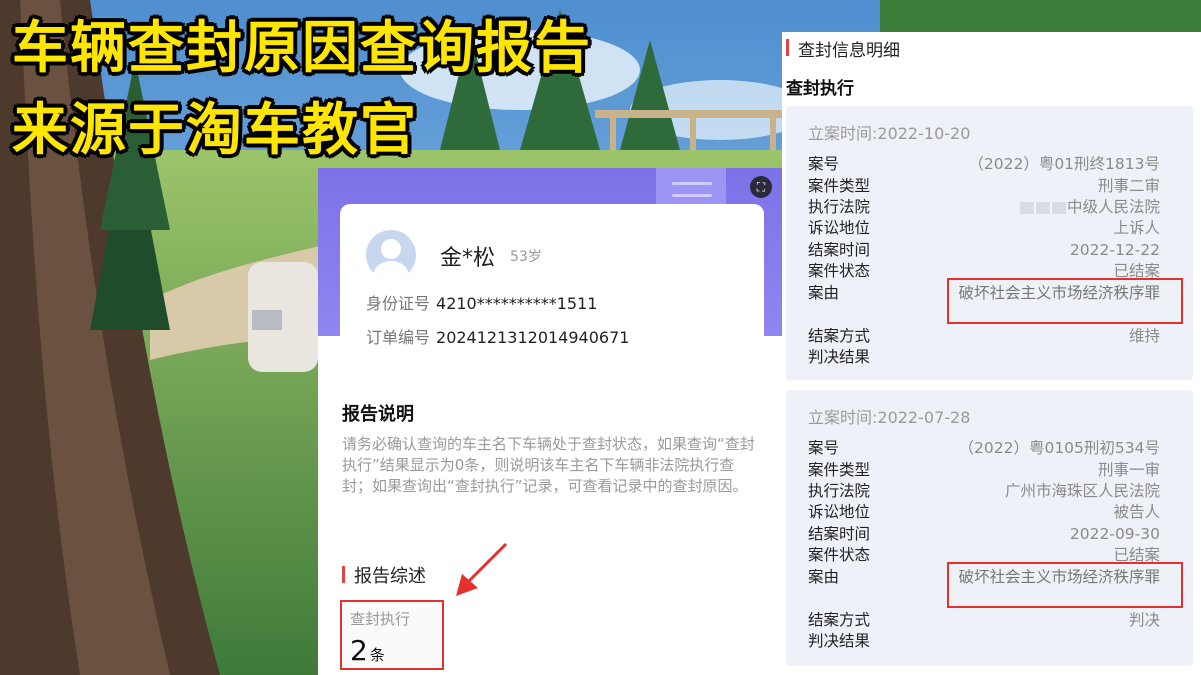 The image size is (1201, 675). What do you see at coordinates (843, 48) in the screenshot?
I see `detail-title: 查封信息明细` at bounding box center [843, 48].